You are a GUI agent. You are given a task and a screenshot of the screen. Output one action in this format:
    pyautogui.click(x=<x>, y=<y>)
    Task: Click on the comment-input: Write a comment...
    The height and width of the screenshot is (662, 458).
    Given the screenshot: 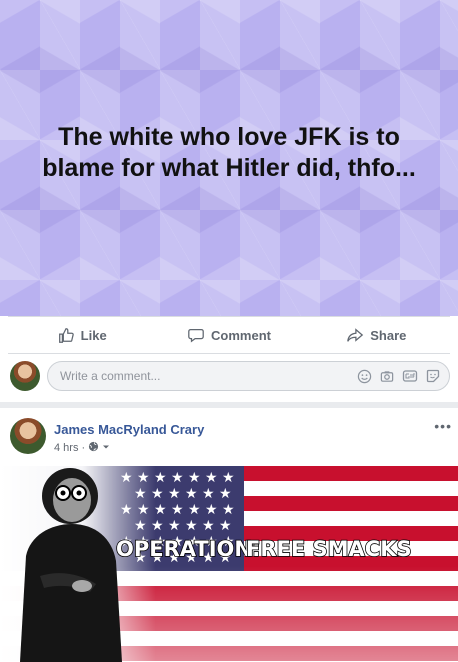 What is the action you would take?
    pyautogui.click(x=248, y=376)
    